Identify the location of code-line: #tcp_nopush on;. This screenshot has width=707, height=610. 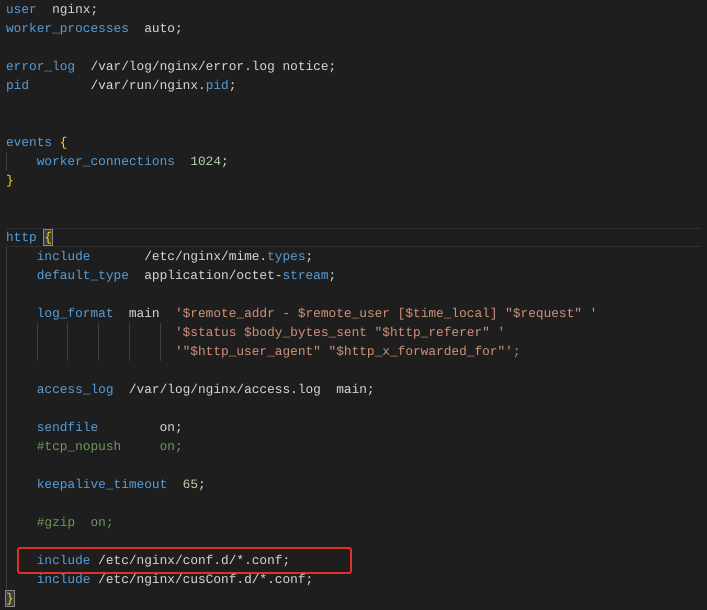
(110, 447).